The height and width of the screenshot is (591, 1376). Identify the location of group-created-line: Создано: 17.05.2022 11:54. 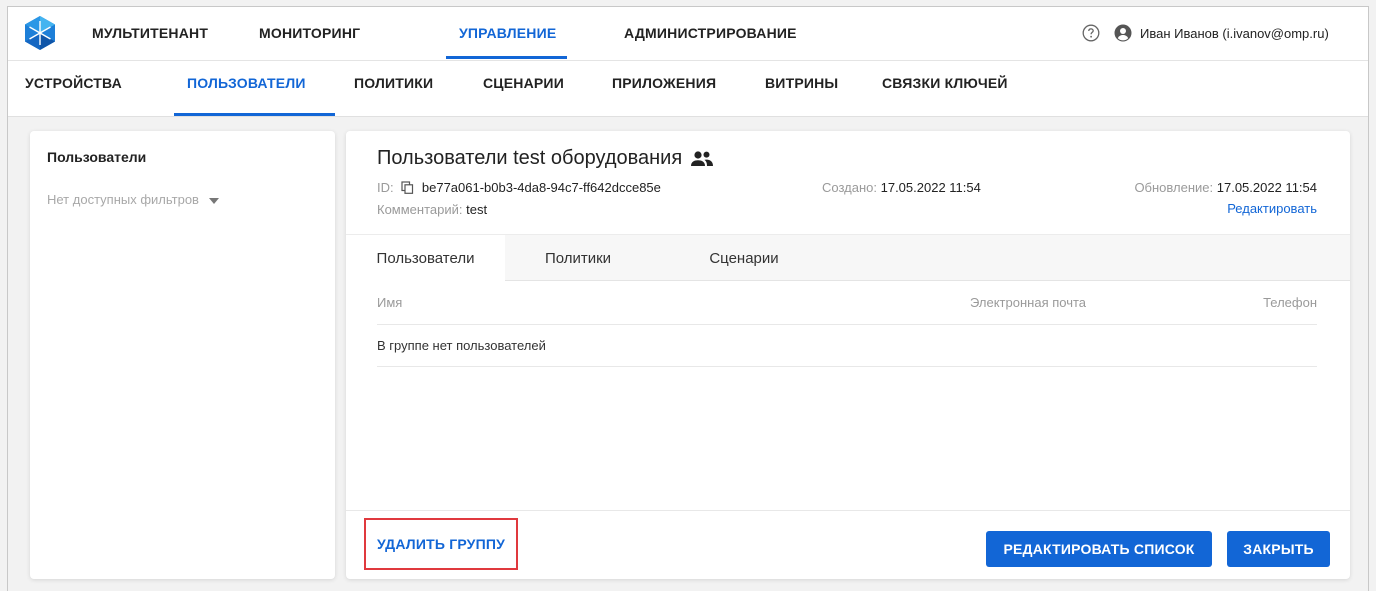
(901, 187).